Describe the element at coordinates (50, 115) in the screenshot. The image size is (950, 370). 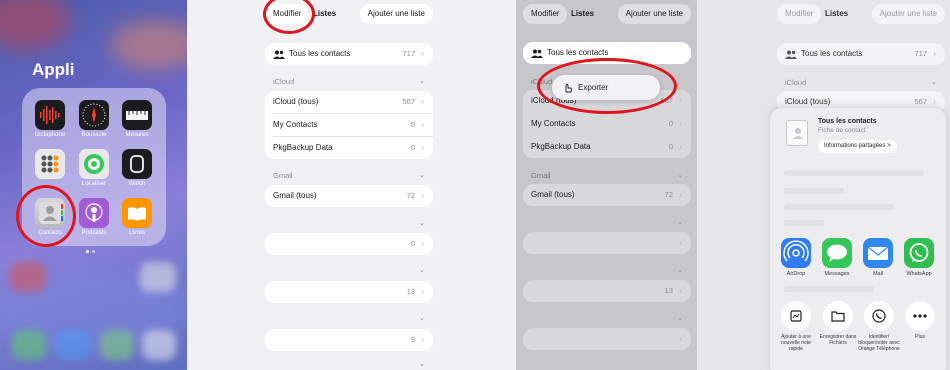
I see `dictaphone-icon` at that location.